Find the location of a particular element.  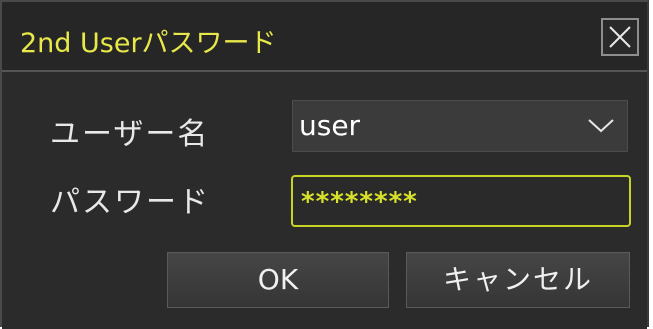

close-button is located at coordinates (620, 37).